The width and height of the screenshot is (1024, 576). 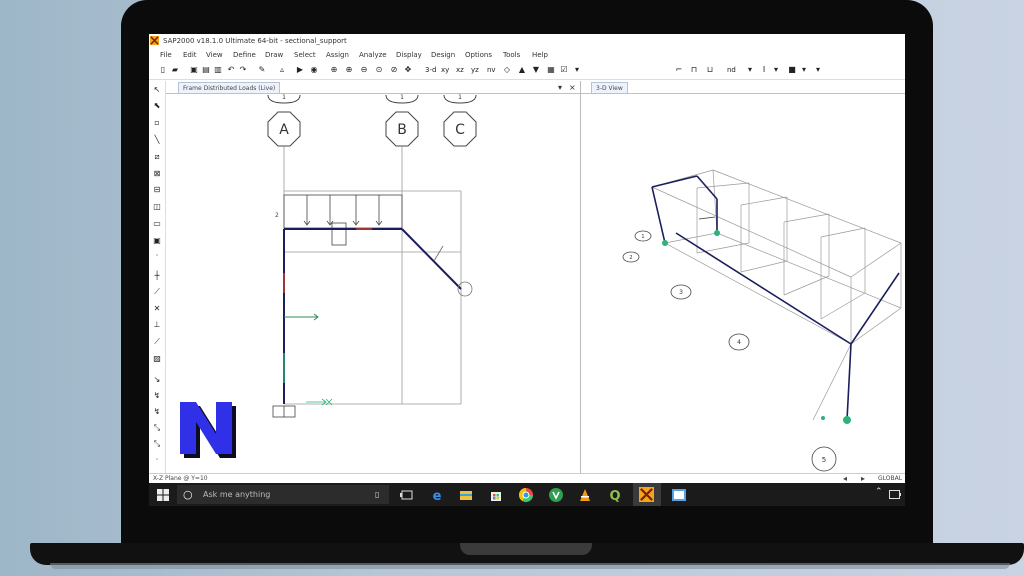 What do you see at coordinates (163, 495) in the screenshot?
I see `windows-start-icon` at bounding box center [163, 495].